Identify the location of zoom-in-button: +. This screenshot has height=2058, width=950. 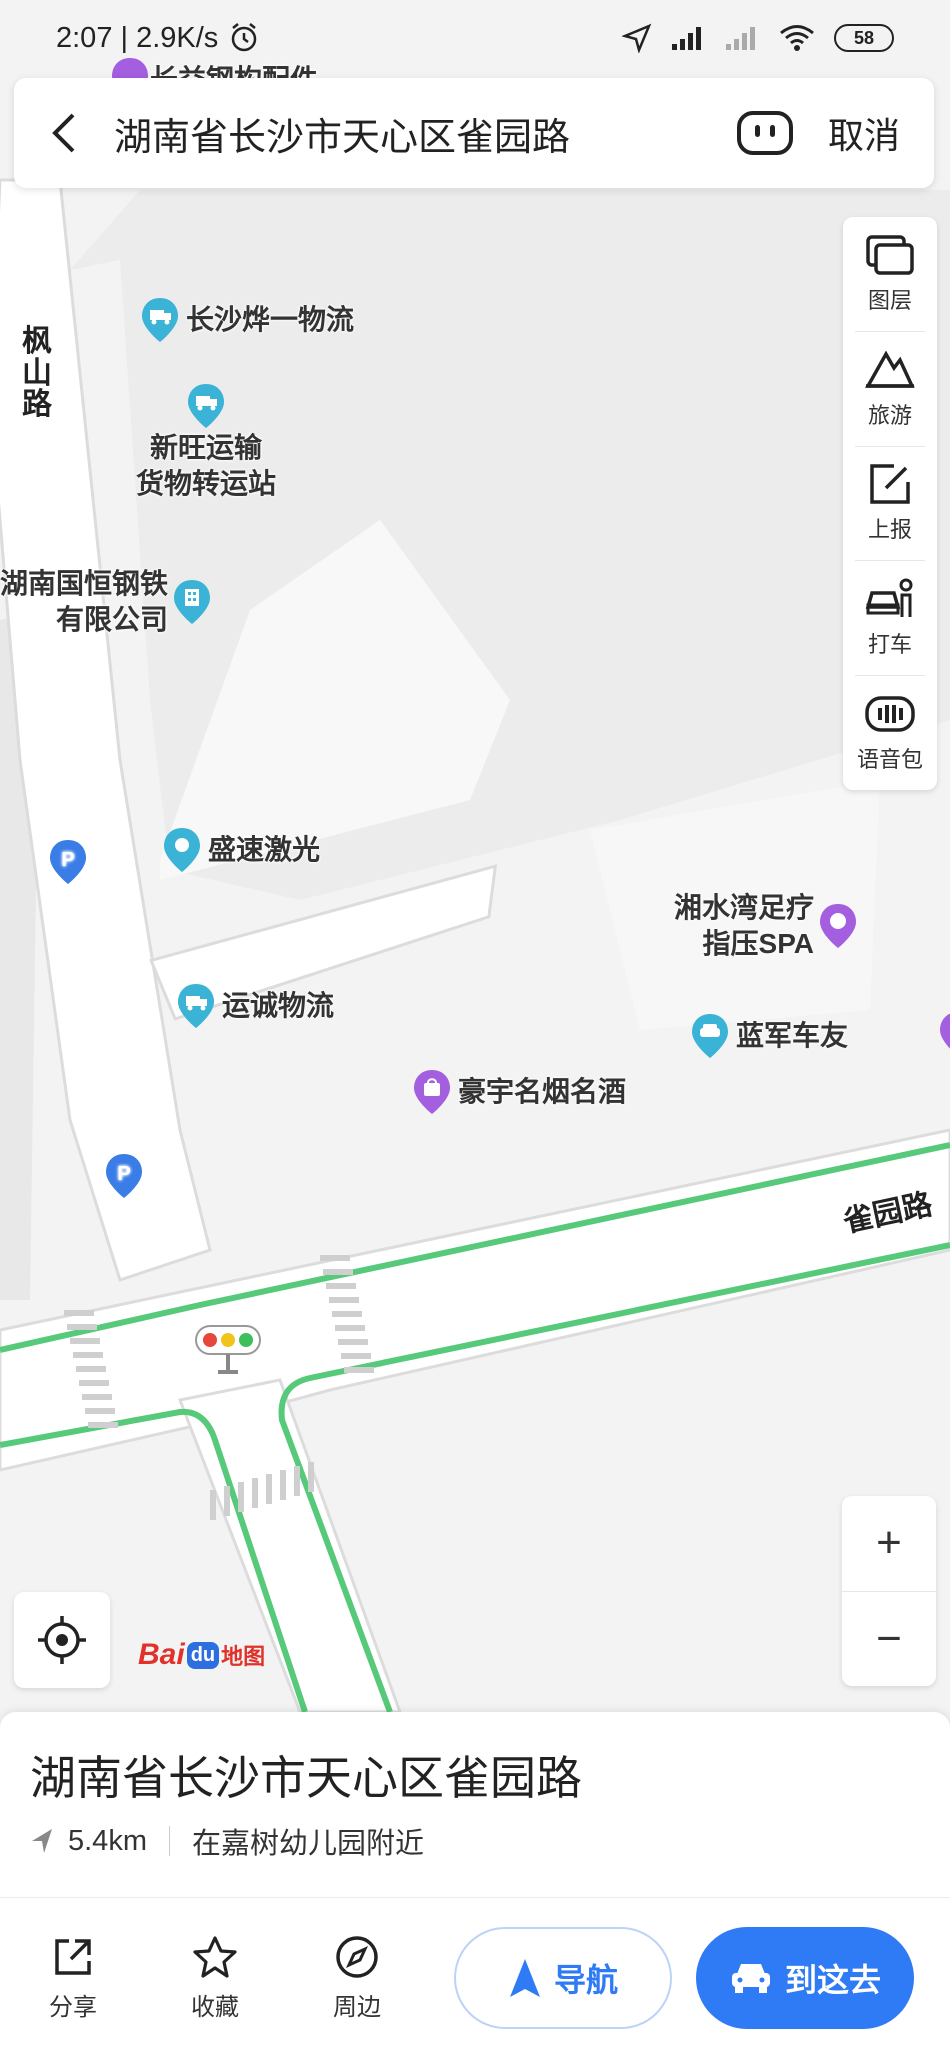
(889, 1544).